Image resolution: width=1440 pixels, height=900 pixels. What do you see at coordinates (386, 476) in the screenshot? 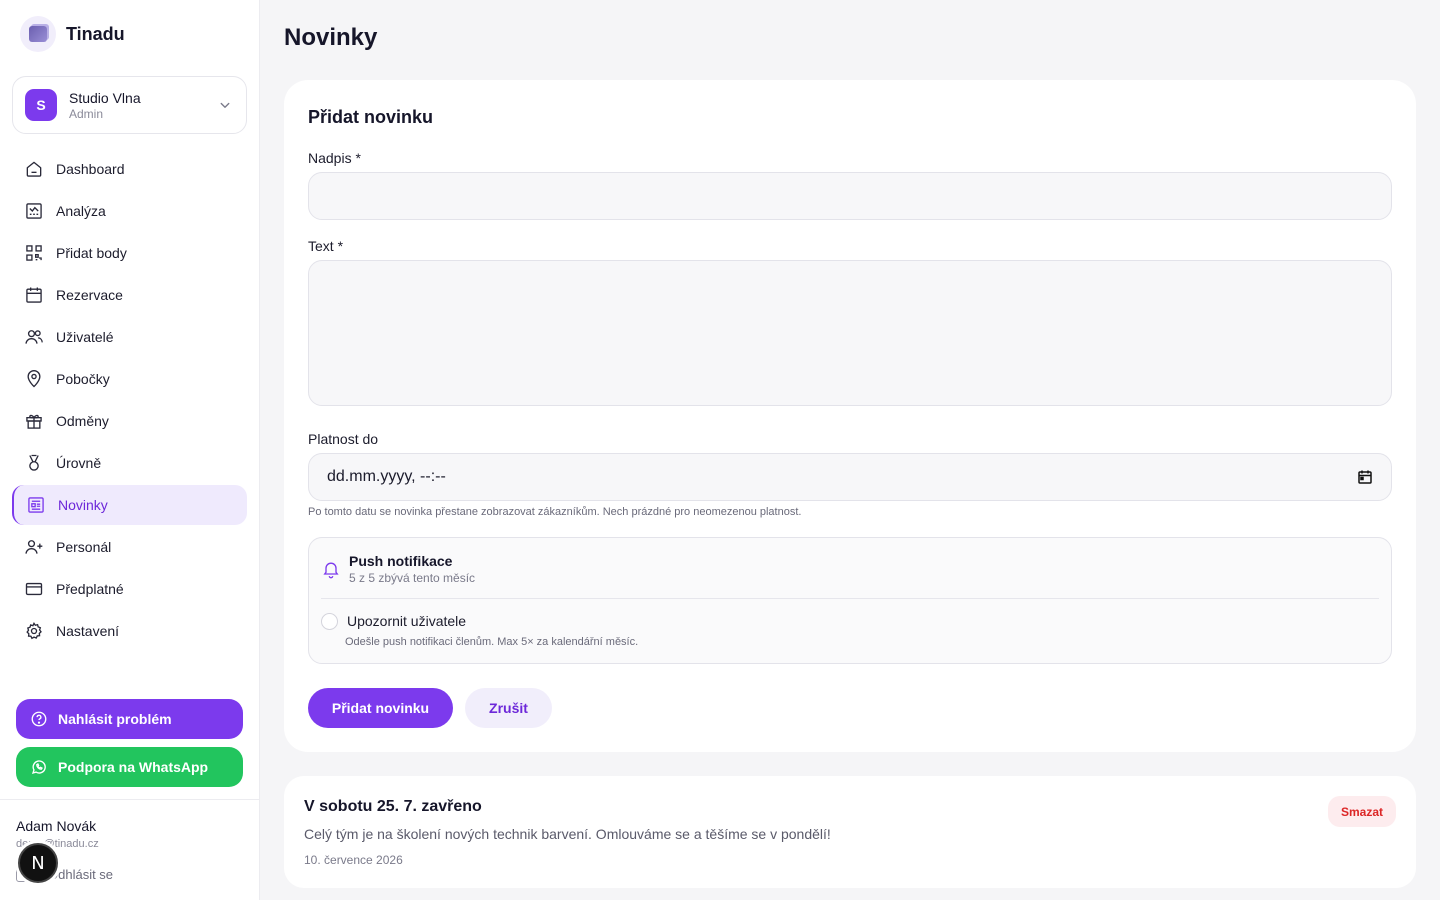
I see `valid-until-placeholder: dd.mm.yyyy, --:--` at bounding box center [386, 476].